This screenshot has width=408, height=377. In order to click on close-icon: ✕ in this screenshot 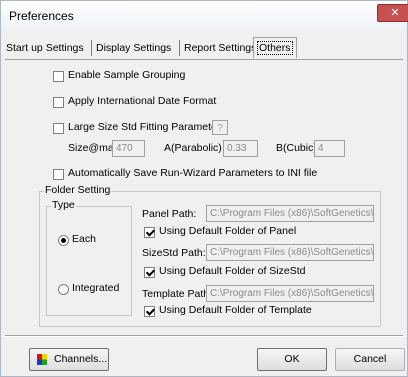, I will do `click(395, 13)`.